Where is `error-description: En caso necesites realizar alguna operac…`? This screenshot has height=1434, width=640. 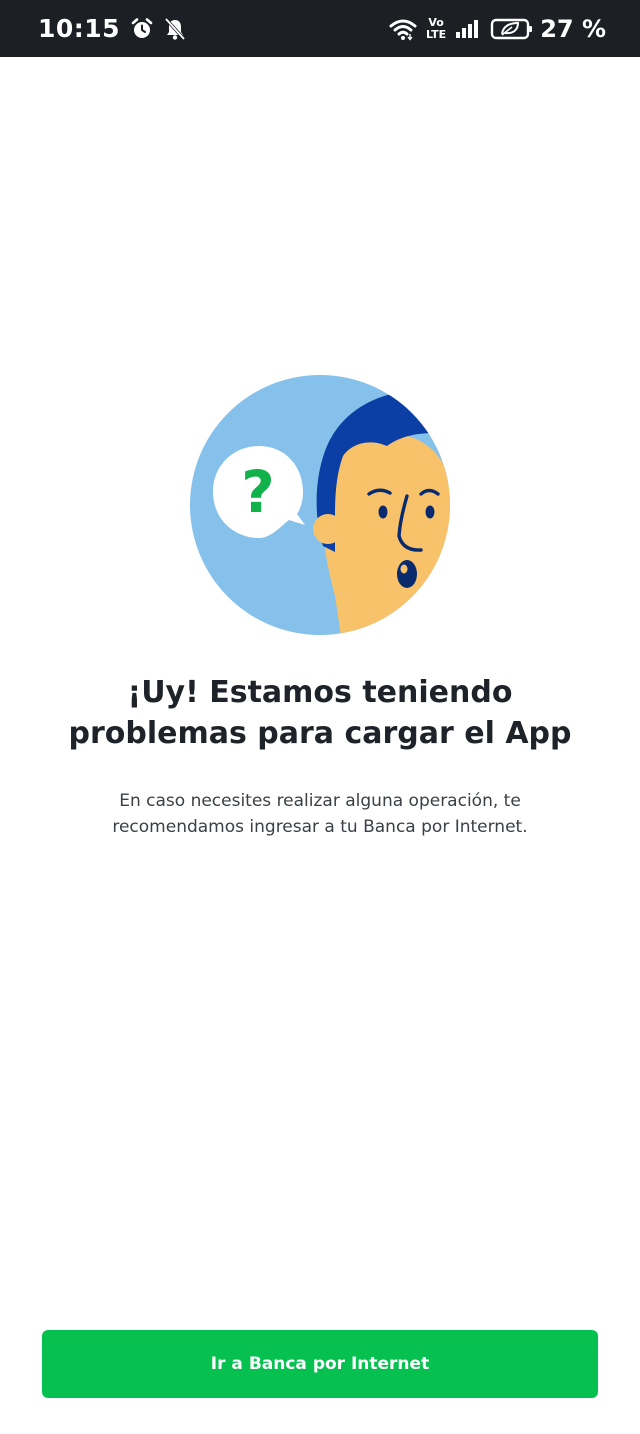 error-description: En caso necesites realizar alguna operac… is located at coordinates (320, 814).